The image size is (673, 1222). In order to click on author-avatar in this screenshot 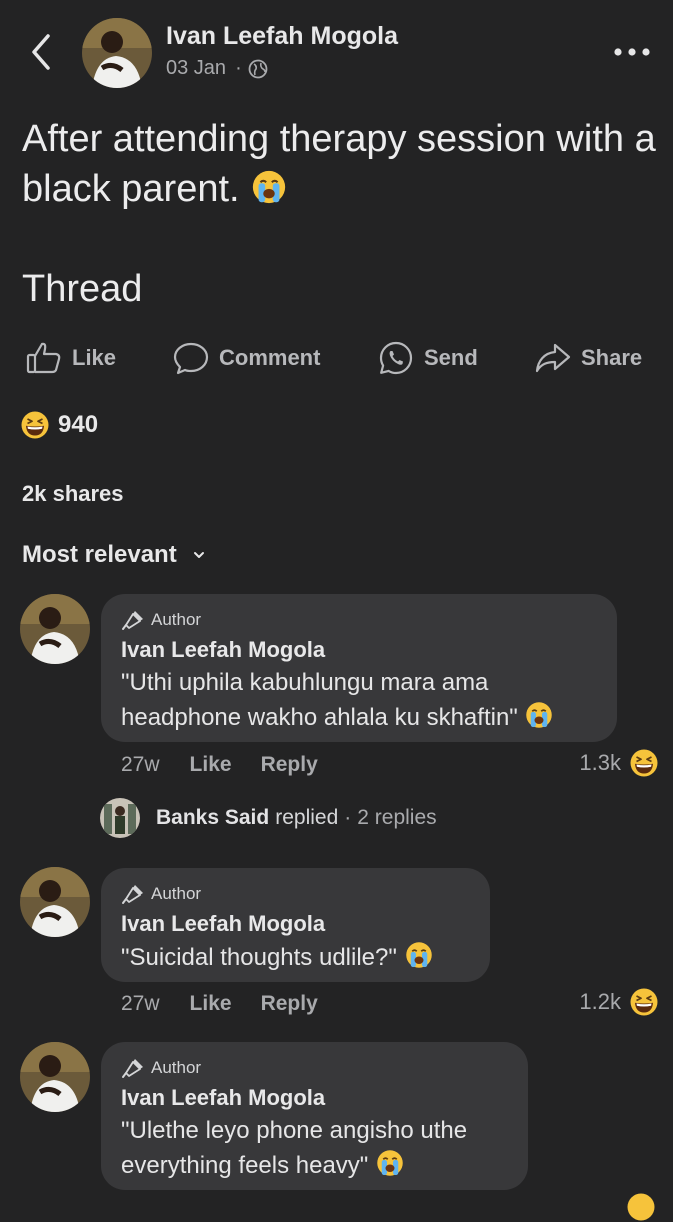, I will do `click(117, 53)`.